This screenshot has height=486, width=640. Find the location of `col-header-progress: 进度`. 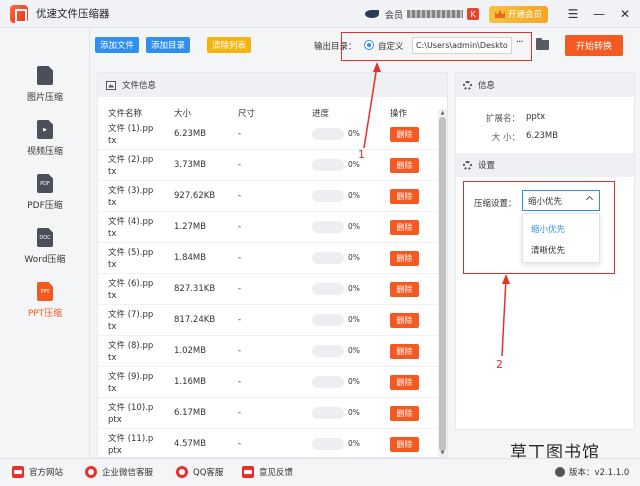

col-header-progress: 进度 is located at coordinates (321, 114).